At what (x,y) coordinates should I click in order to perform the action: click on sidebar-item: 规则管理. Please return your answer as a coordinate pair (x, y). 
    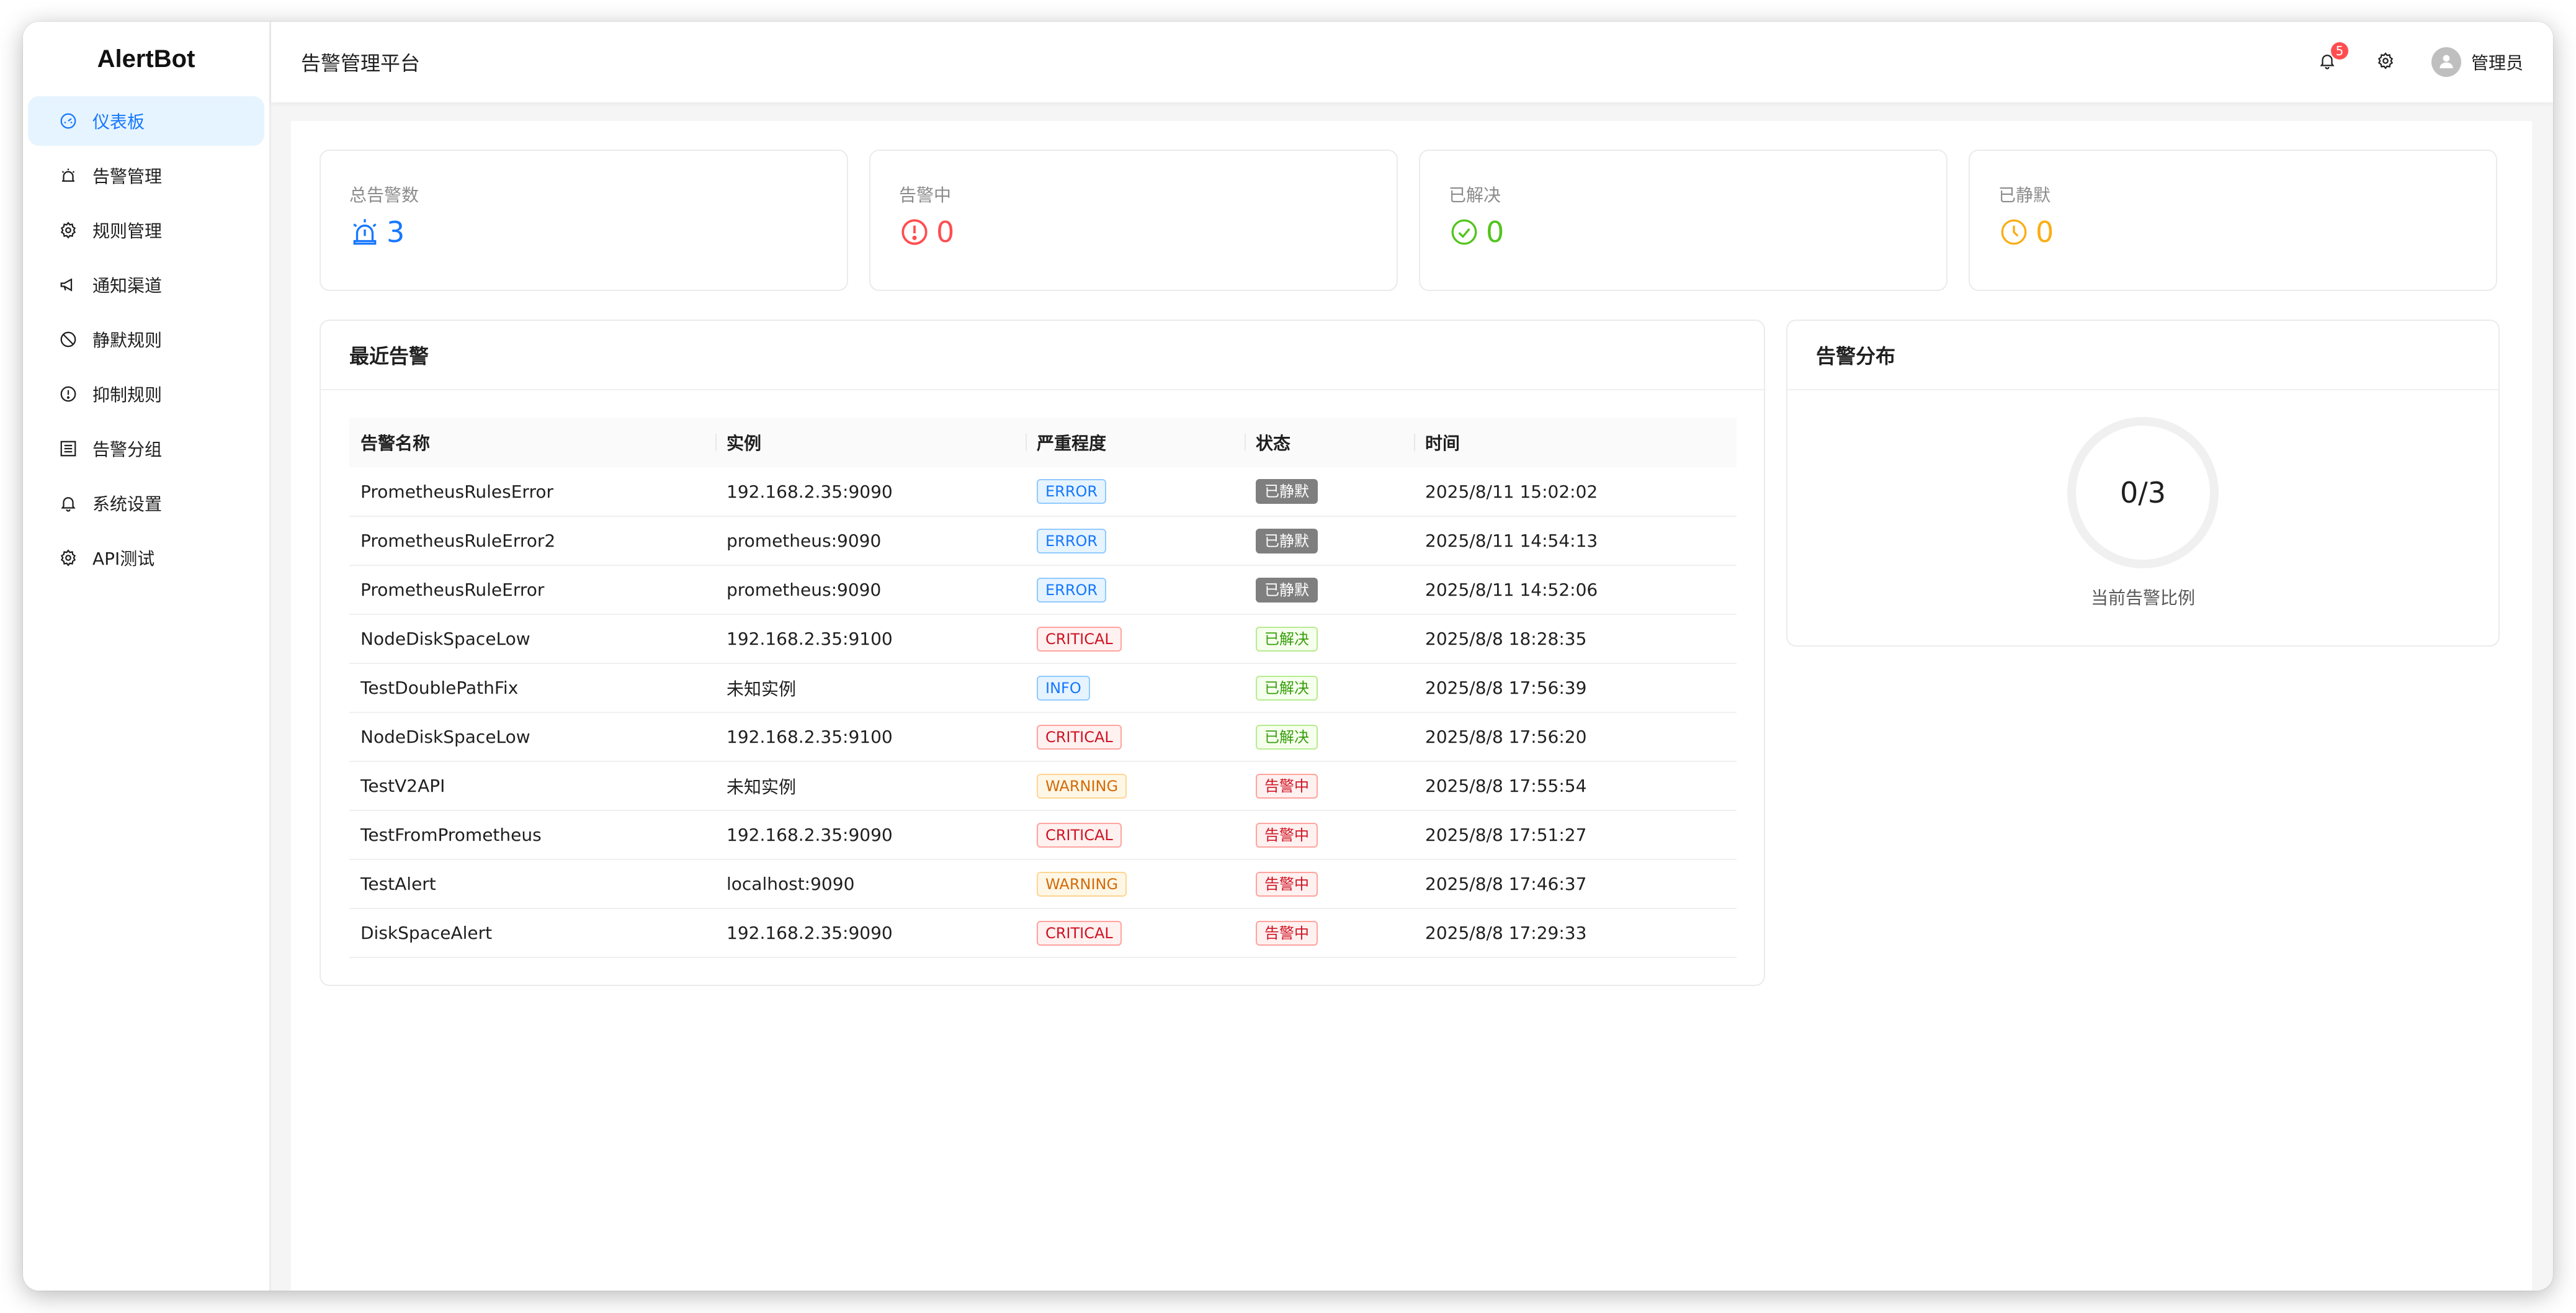
    Looking at the image, I should click on (146, 230).